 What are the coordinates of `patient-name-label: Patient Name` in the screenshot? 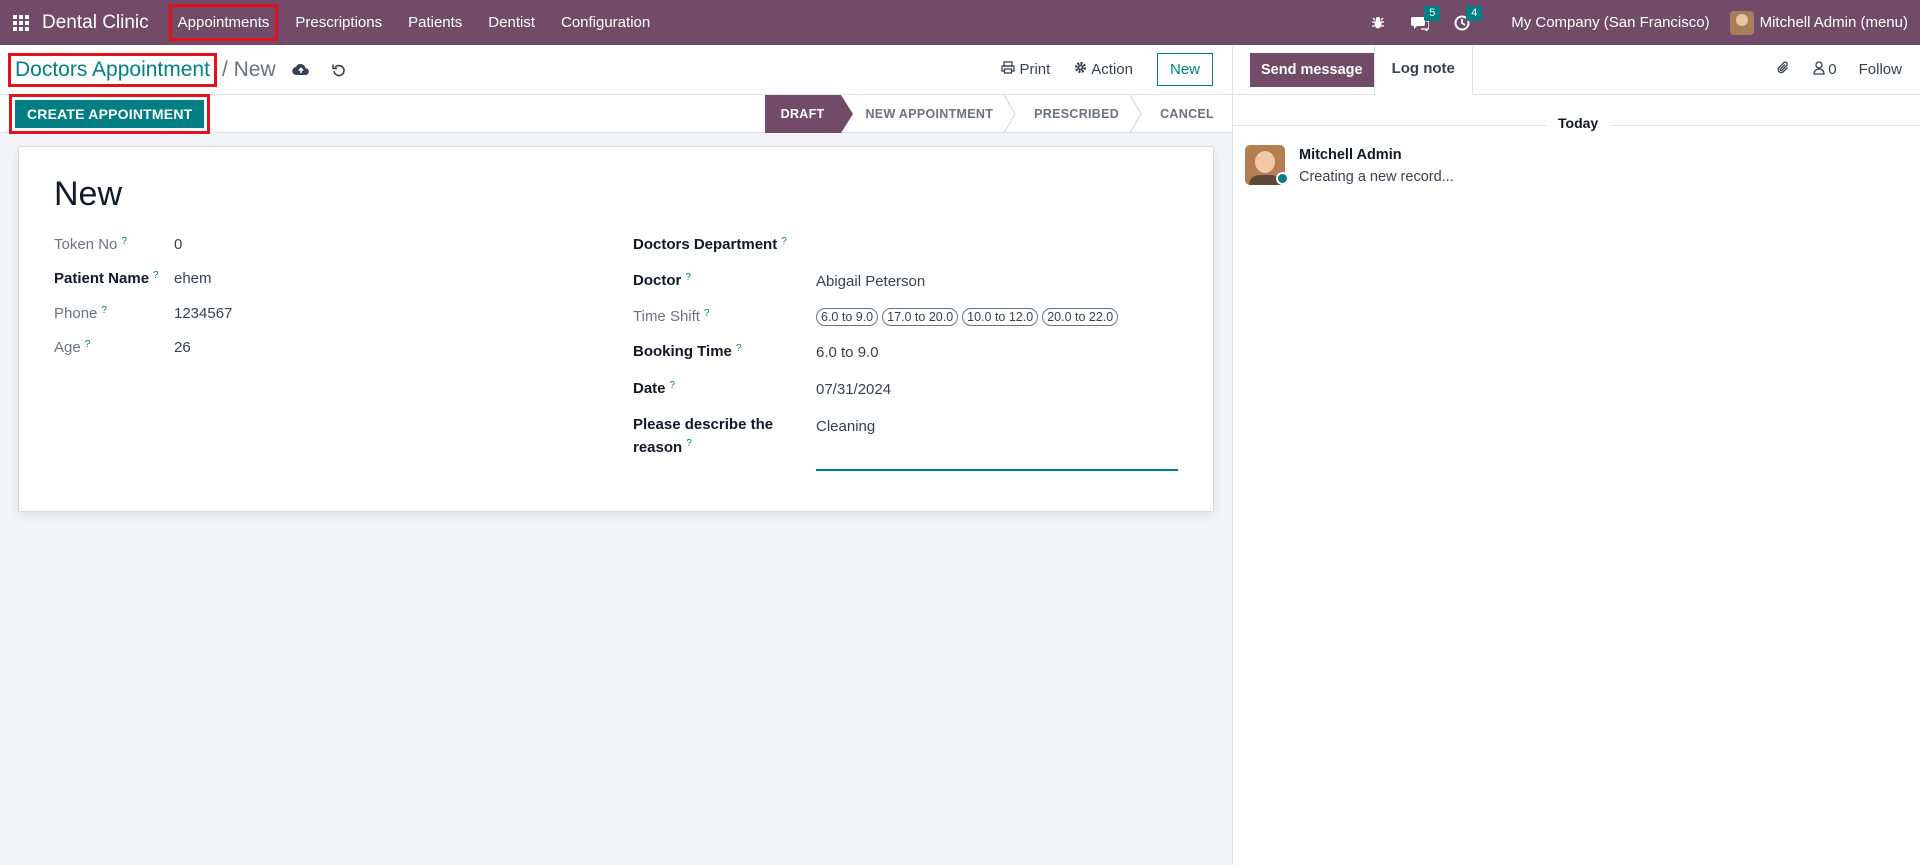 It's located at (102, 278).